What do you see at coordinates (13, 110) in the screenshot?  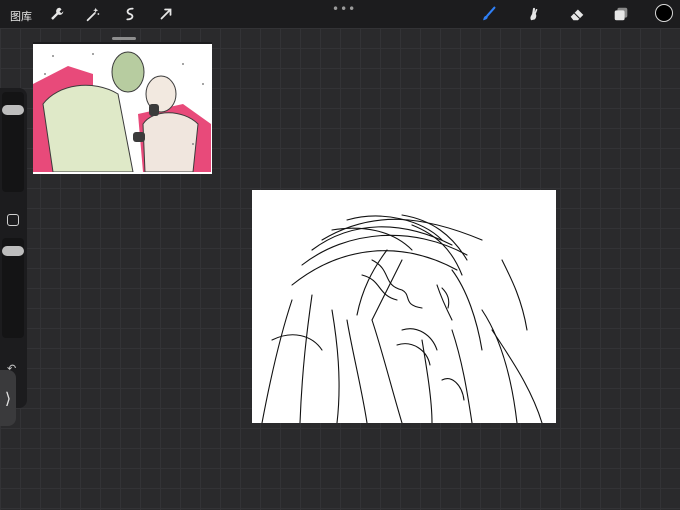 I see `brush-size-thumb` at bounding box center [13, 110].